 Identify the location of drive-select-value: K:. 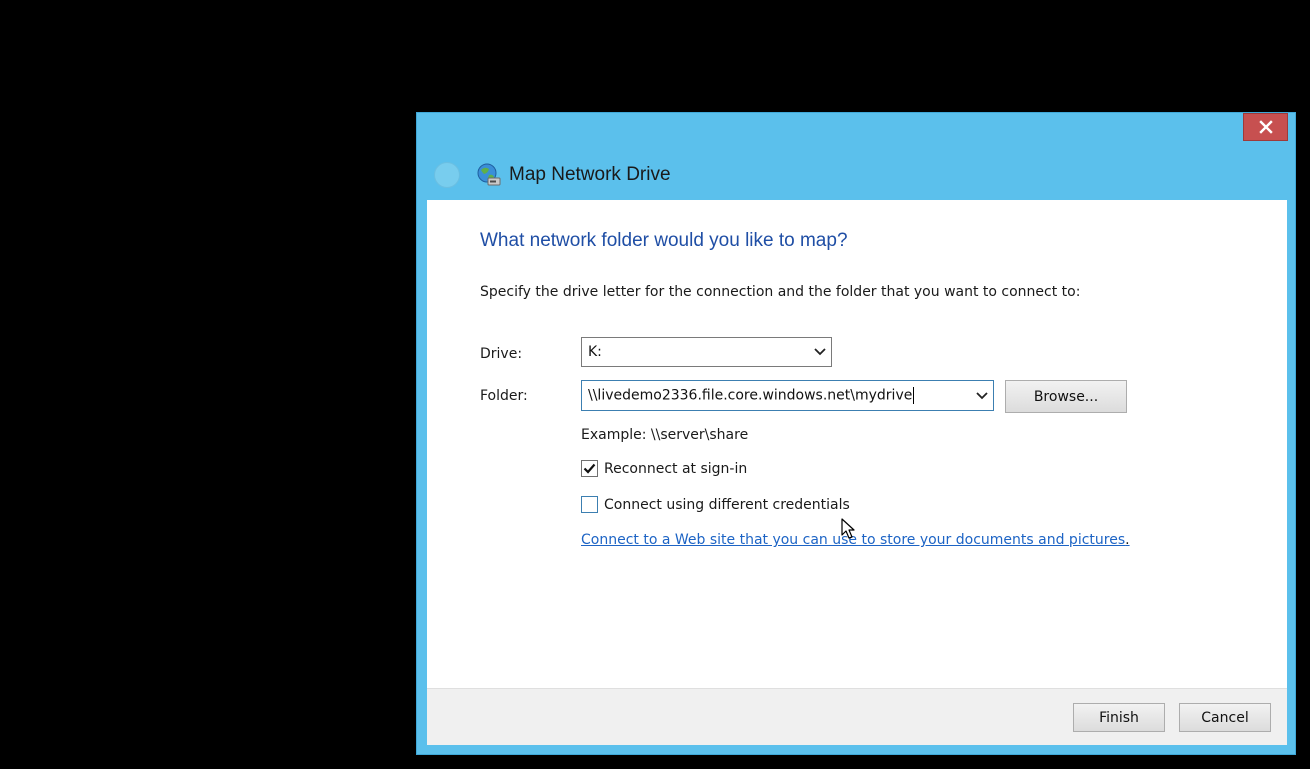
(595, 352).